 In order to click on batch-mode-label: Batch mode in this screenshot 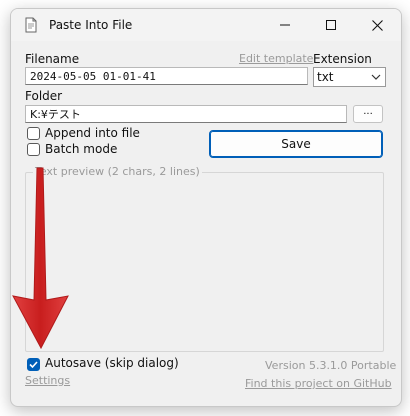, I will do `click(81, 149)`.